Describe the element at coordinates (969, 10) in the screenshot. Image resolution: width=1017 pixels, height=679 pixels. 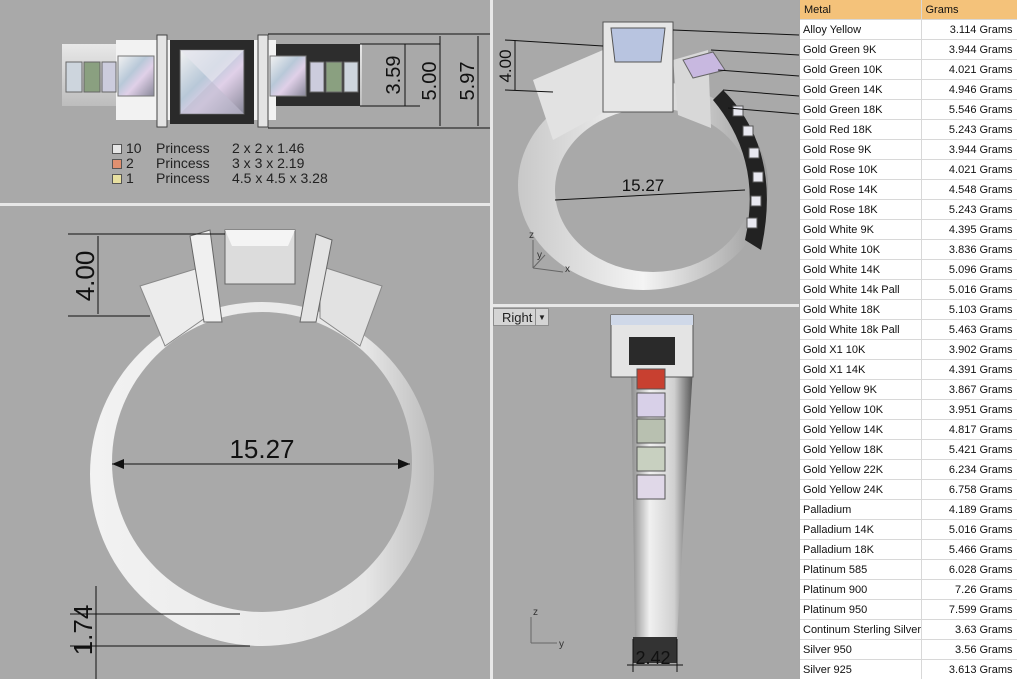
I see `header-grams: Grams` at that location.